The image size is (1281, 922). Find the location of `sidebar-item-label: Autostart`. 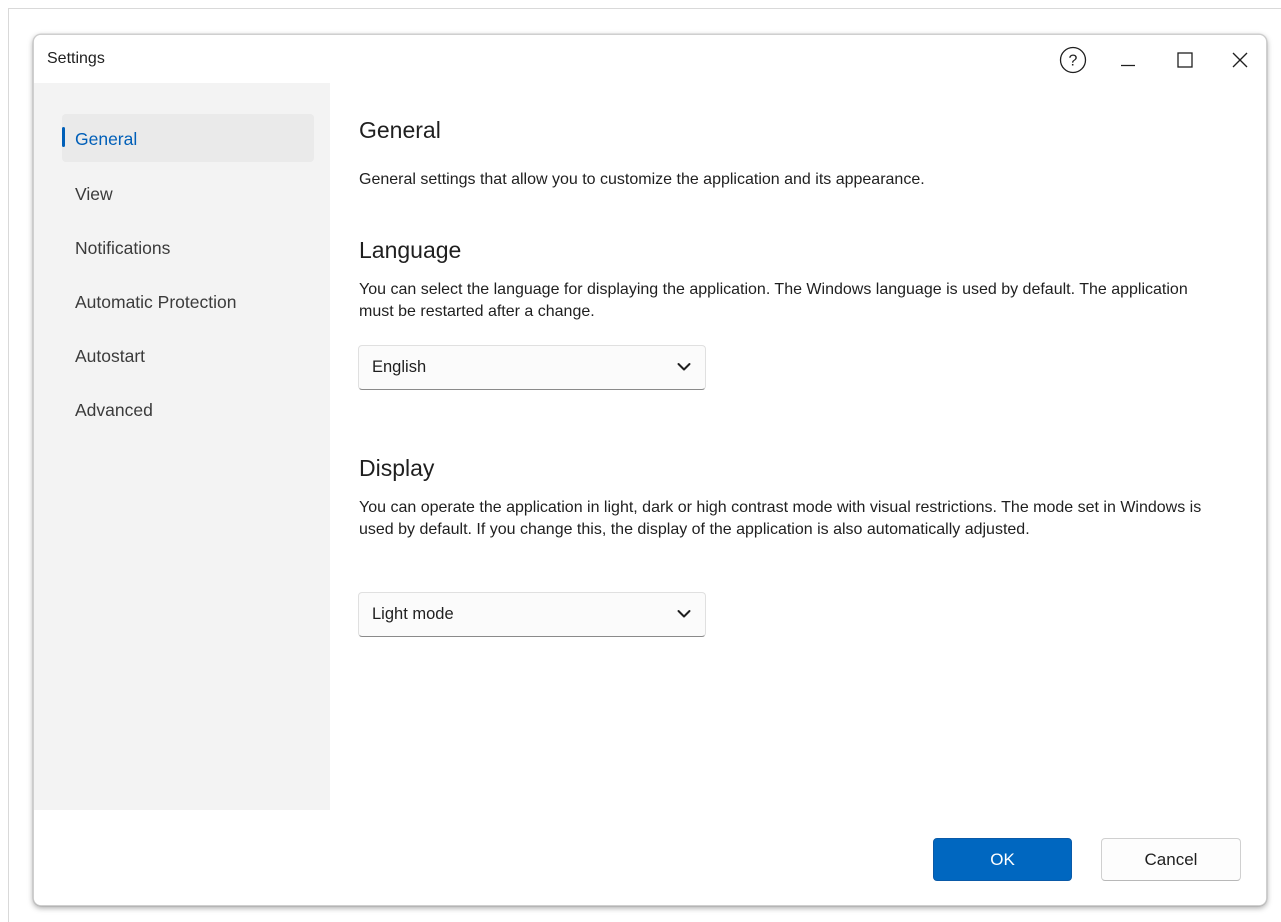

sidebar-item-label: Autostart is located at coordinates (110, 356).